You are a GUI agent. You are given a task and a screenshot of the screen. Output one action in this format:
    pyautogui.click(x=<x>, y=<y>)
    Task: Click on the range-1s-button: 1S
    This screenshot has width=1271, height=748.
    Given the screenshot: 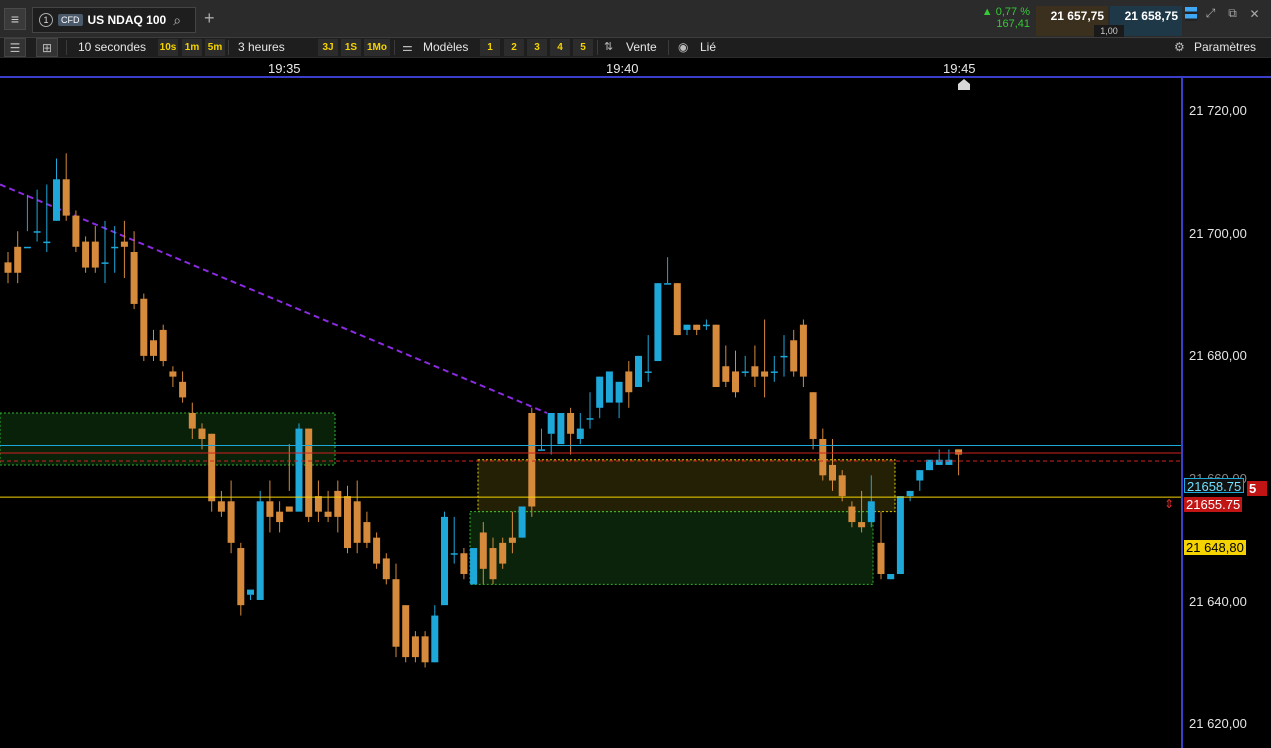 What is the action you would take?
    pyautogui.click(x=351, y=47)
    